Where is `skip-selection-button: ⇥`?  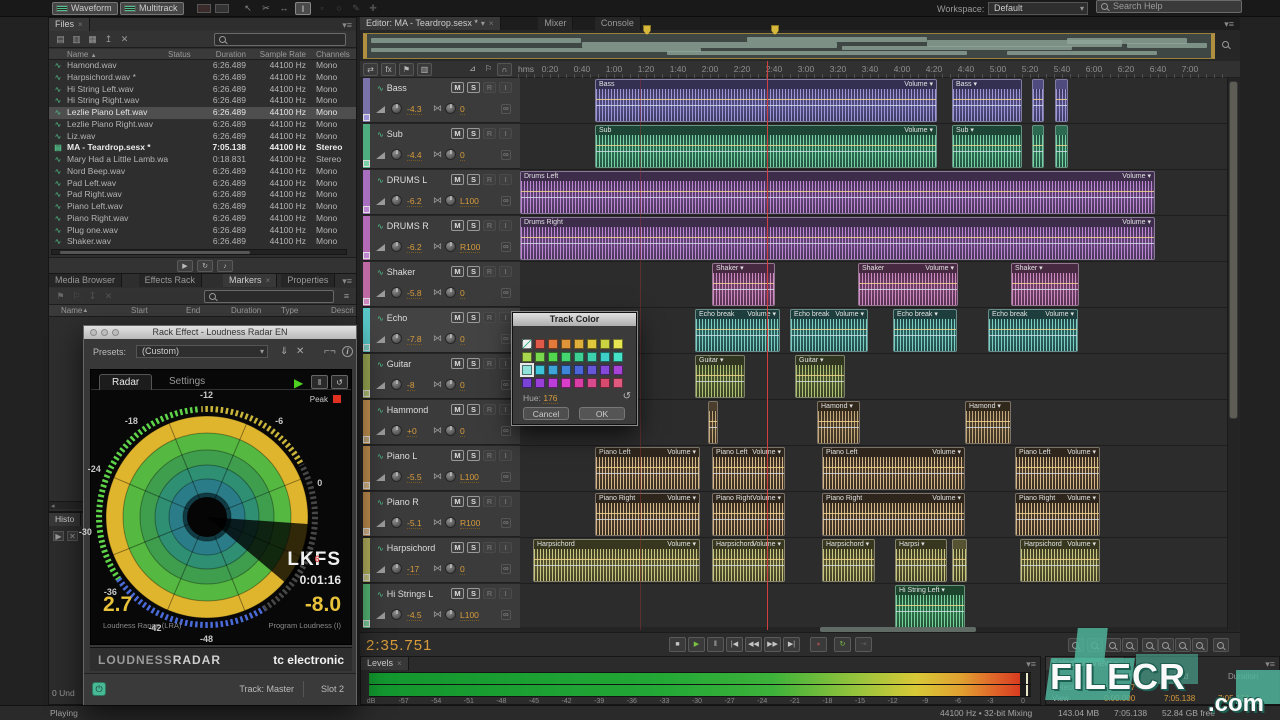 skip-selection-button: ⇥ is located at coordinates (863, 644).